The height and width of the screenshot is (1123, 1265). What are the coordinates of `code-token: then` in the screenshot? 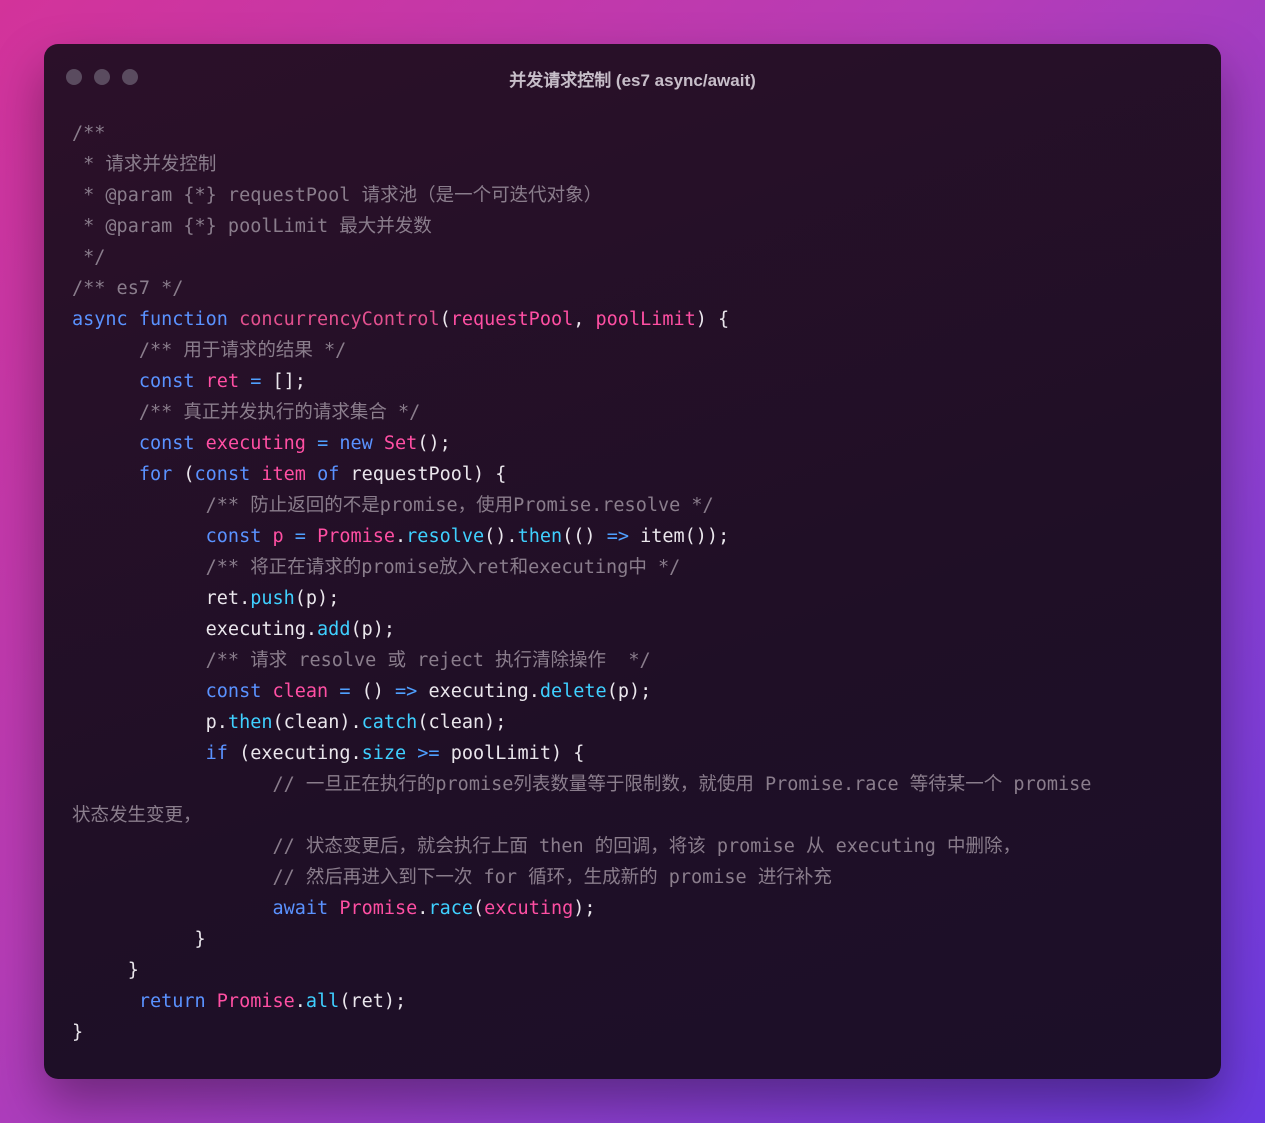 It's located at (250, 722).